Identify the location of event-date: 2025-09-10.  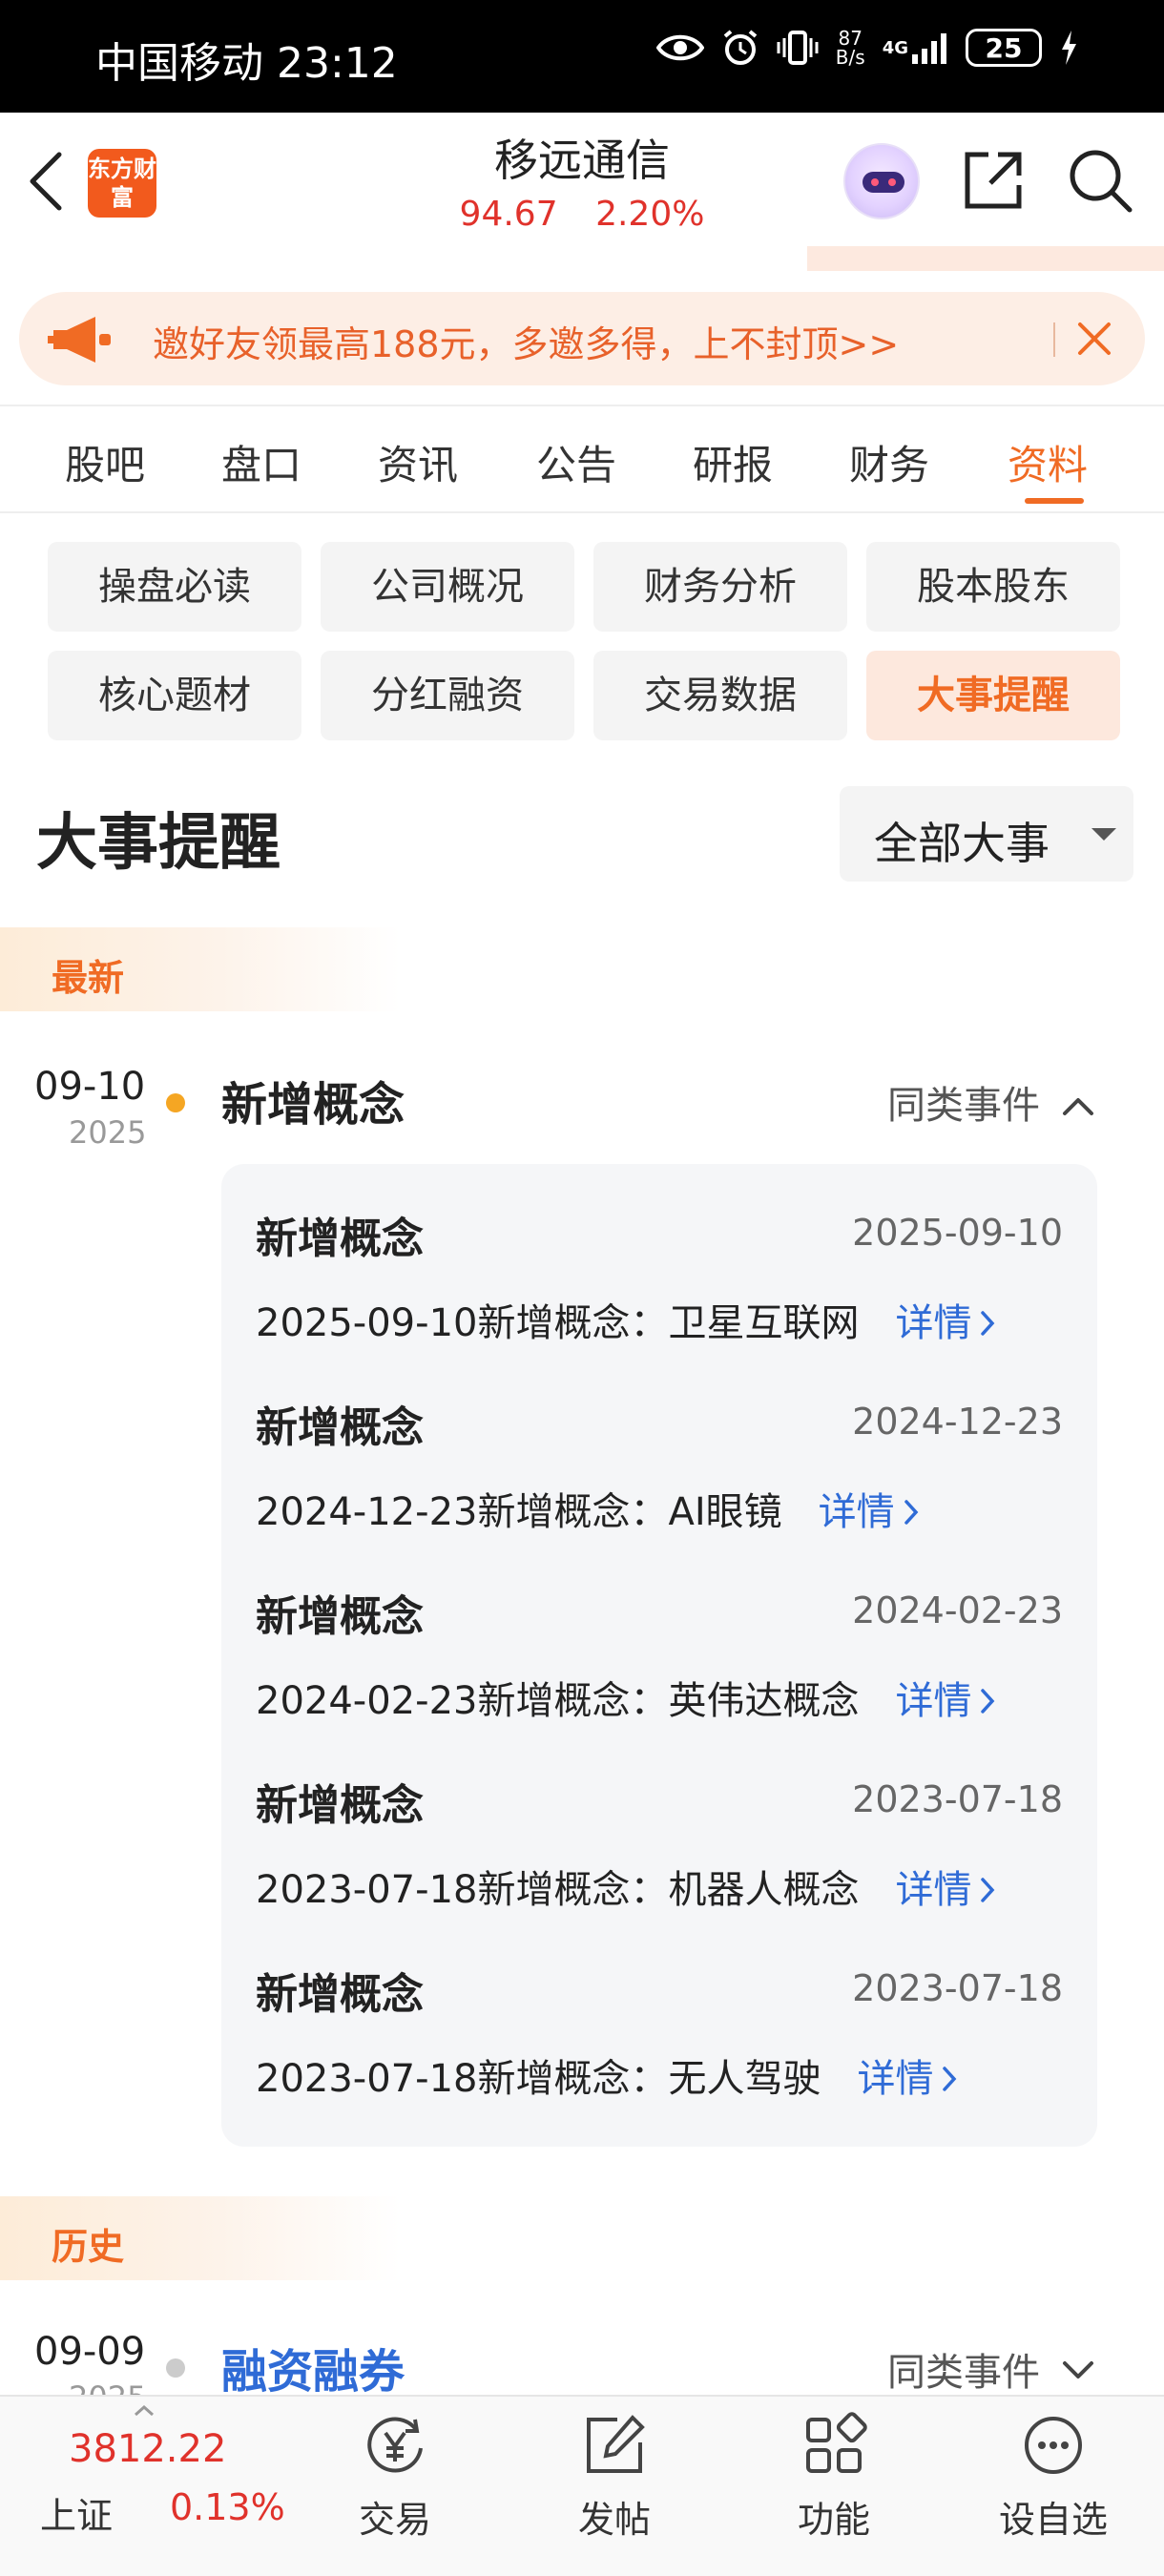
(958, 1233).